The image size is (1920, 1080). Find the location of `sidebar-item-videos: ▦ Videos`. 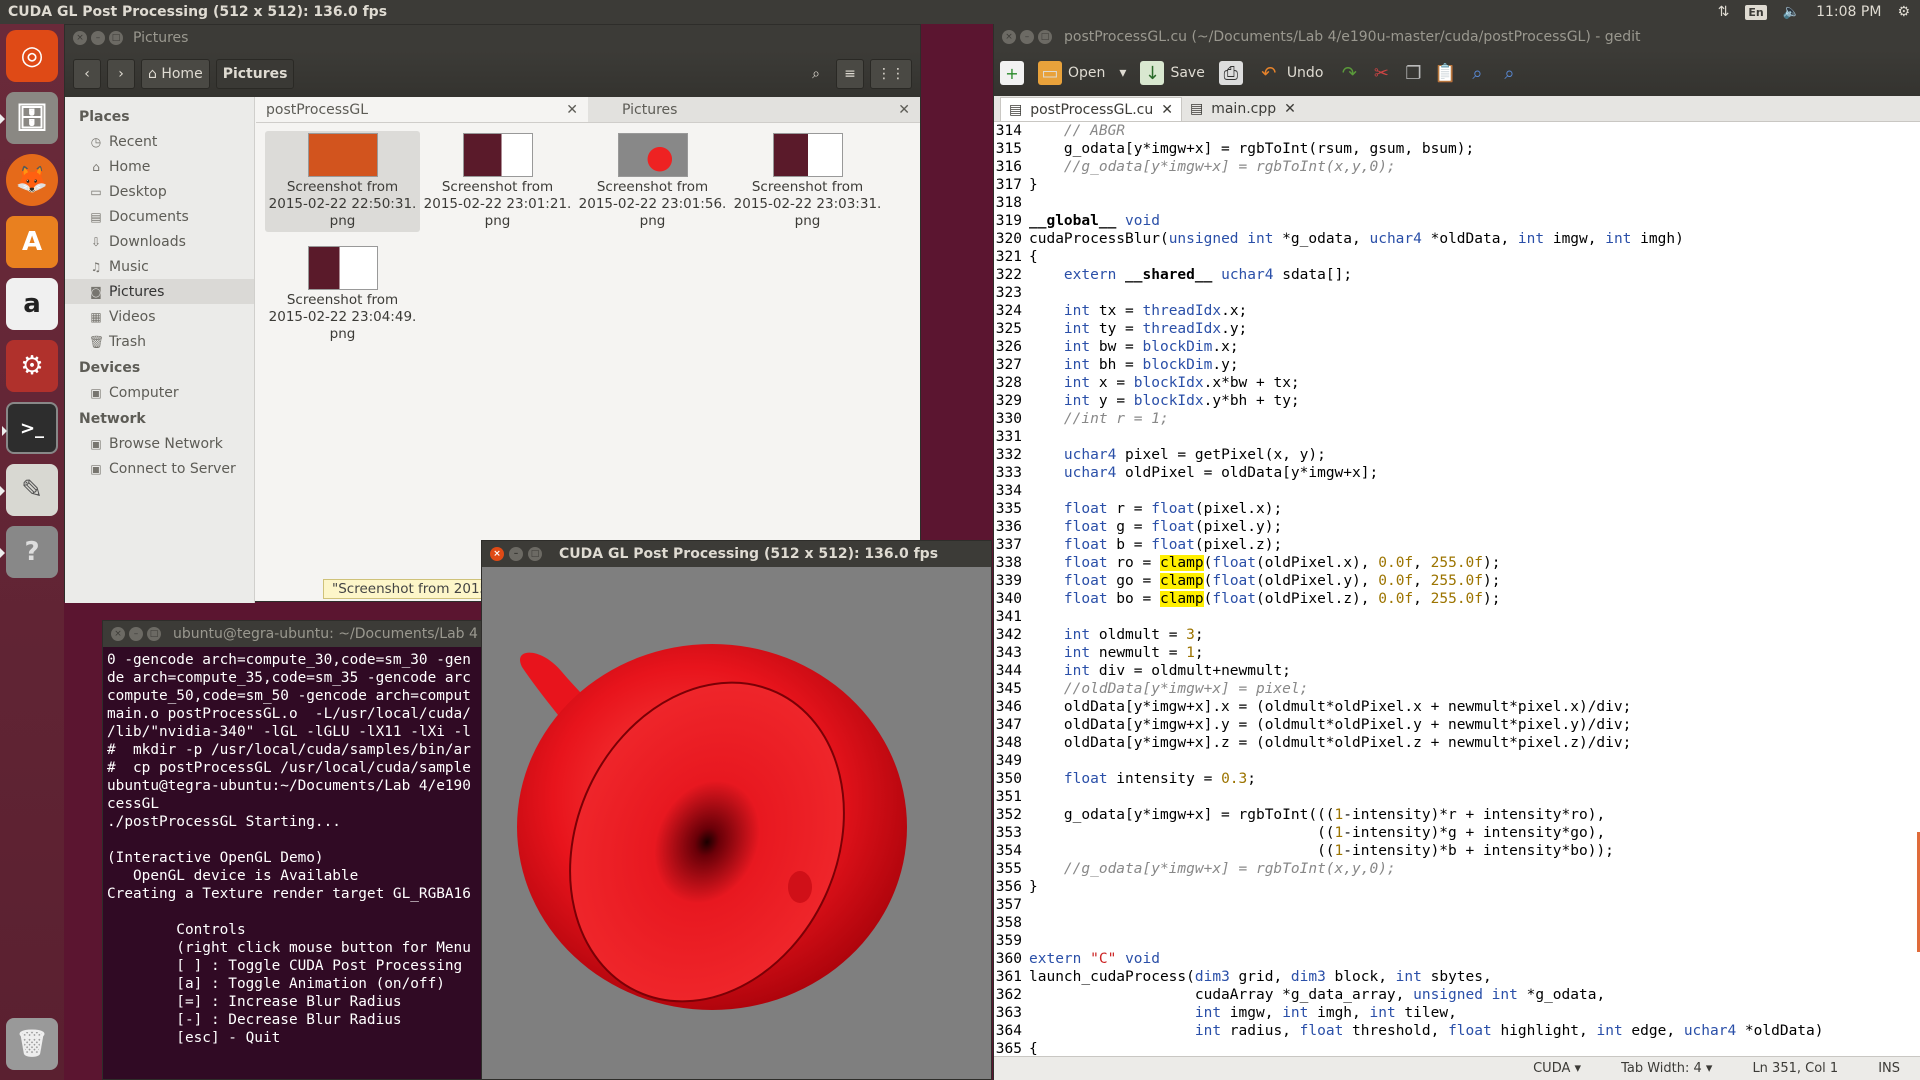

sidebar-item-videos: ▦ Videos is located at coordinates (159, 316).